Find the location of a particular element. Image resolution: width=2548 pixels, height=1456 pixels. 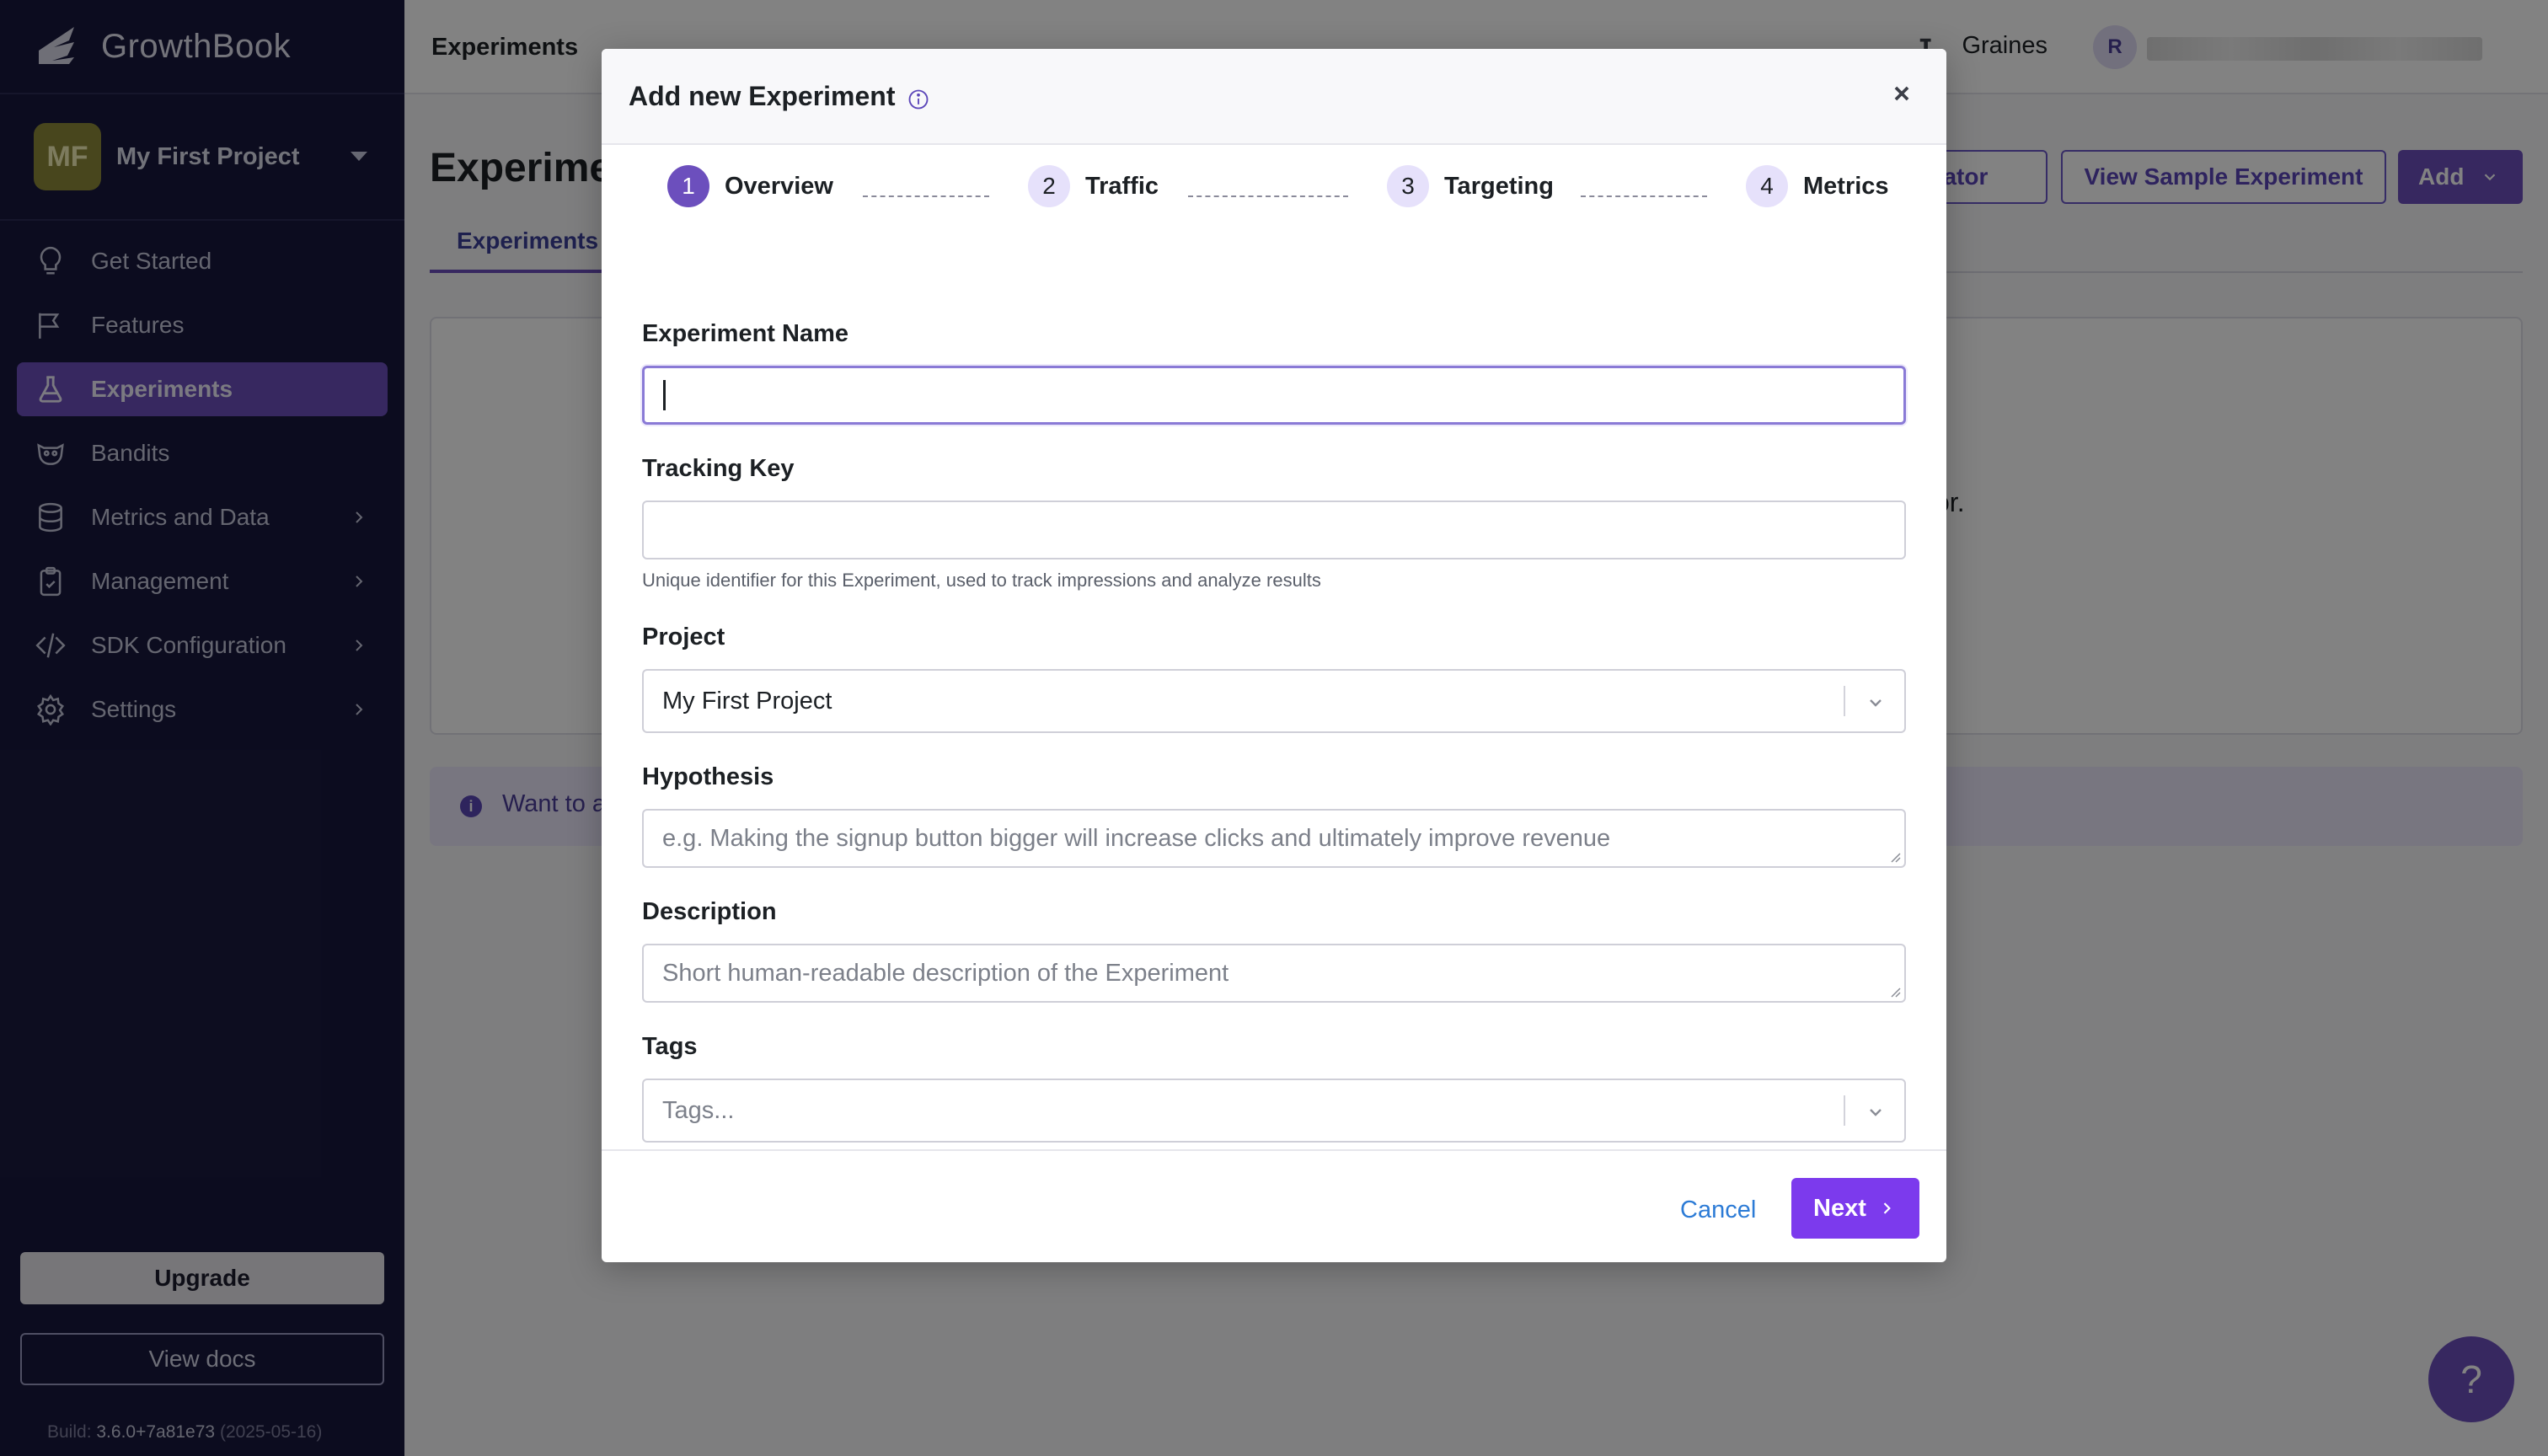

step-metrics: 4 Metrics is located at coordinates (1817, 186).